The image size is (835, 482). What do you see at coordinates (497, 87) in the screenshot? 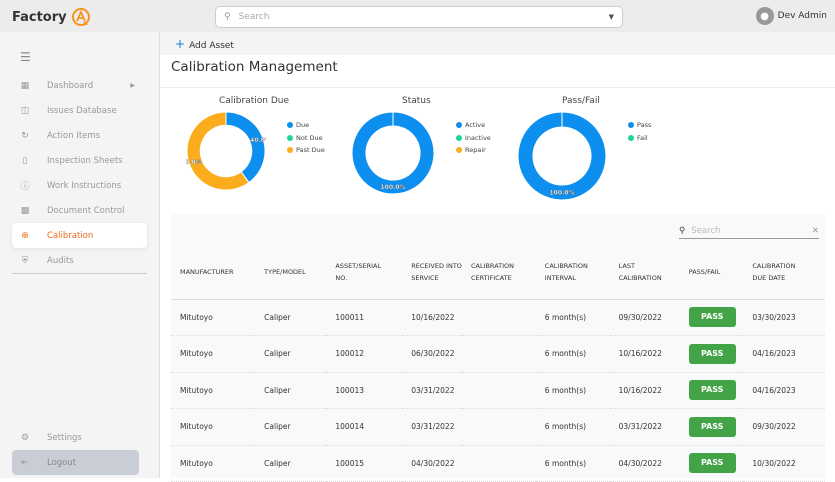
I see `divider` at bounding box center [497, 87].